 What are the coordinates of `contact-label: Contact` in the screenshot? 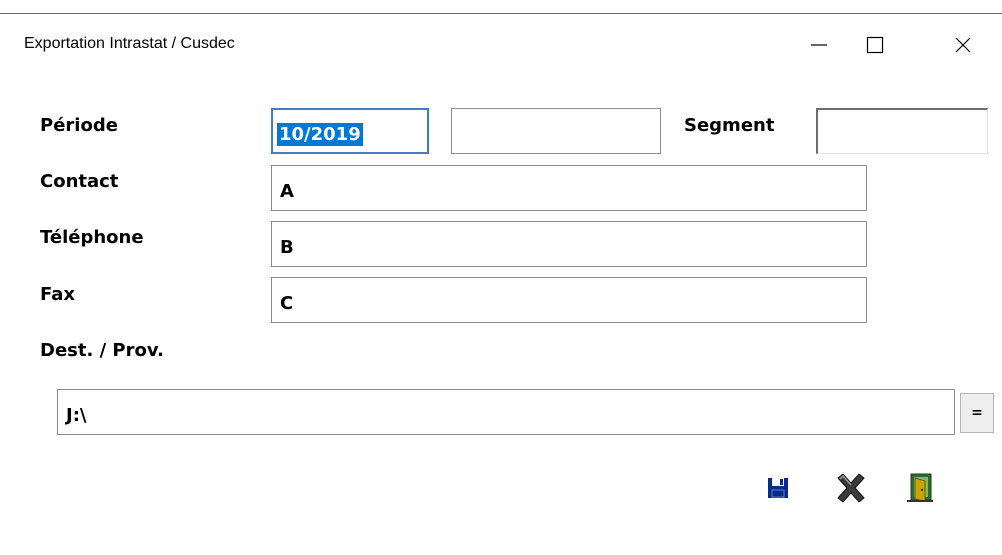 It's located at (79, 181).